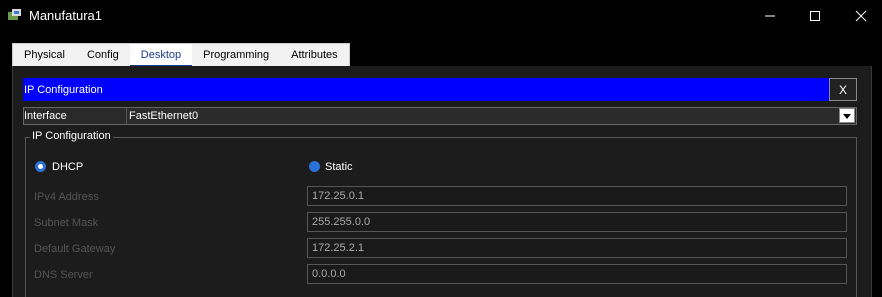 The height and width of the screenshot is (297, 882). I want to click on close-icon, so click(861, 16).